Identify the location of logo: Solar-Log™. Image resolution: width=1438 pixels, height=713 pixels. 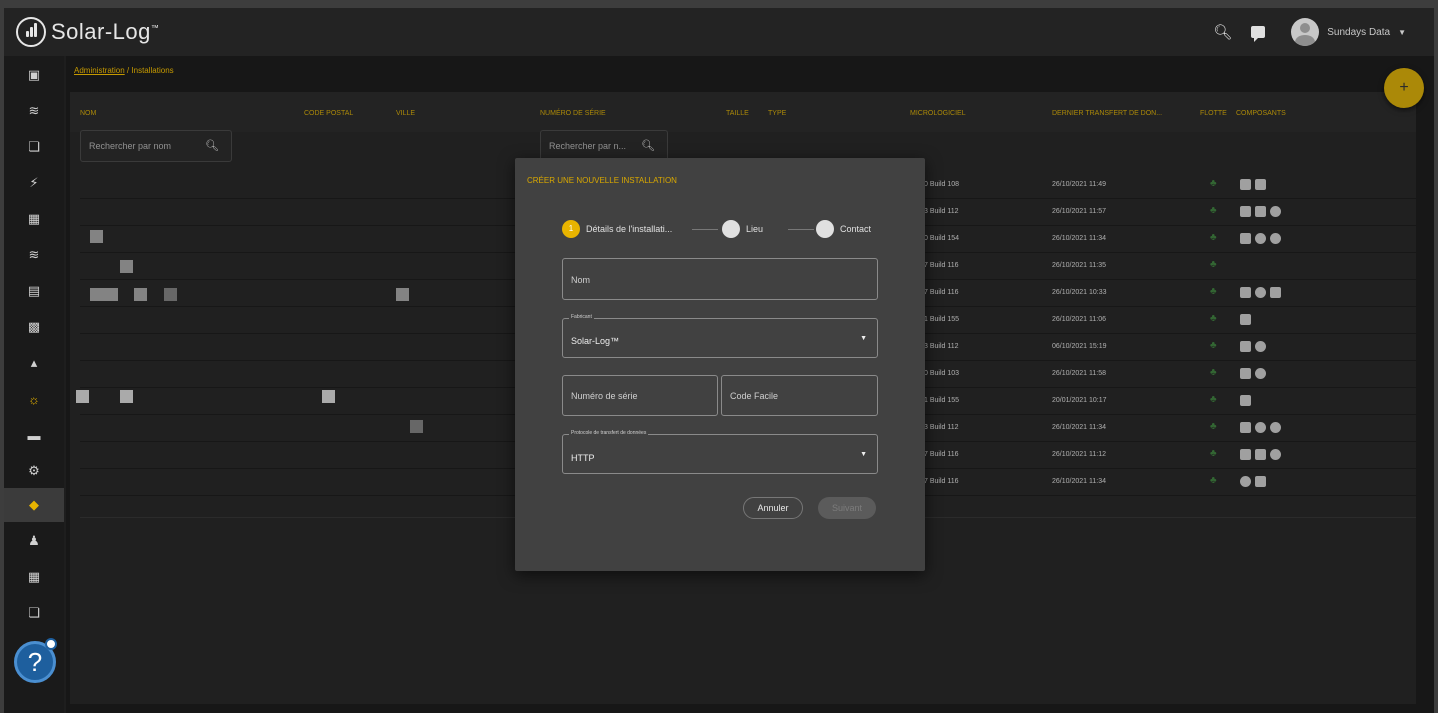
(87, 32).